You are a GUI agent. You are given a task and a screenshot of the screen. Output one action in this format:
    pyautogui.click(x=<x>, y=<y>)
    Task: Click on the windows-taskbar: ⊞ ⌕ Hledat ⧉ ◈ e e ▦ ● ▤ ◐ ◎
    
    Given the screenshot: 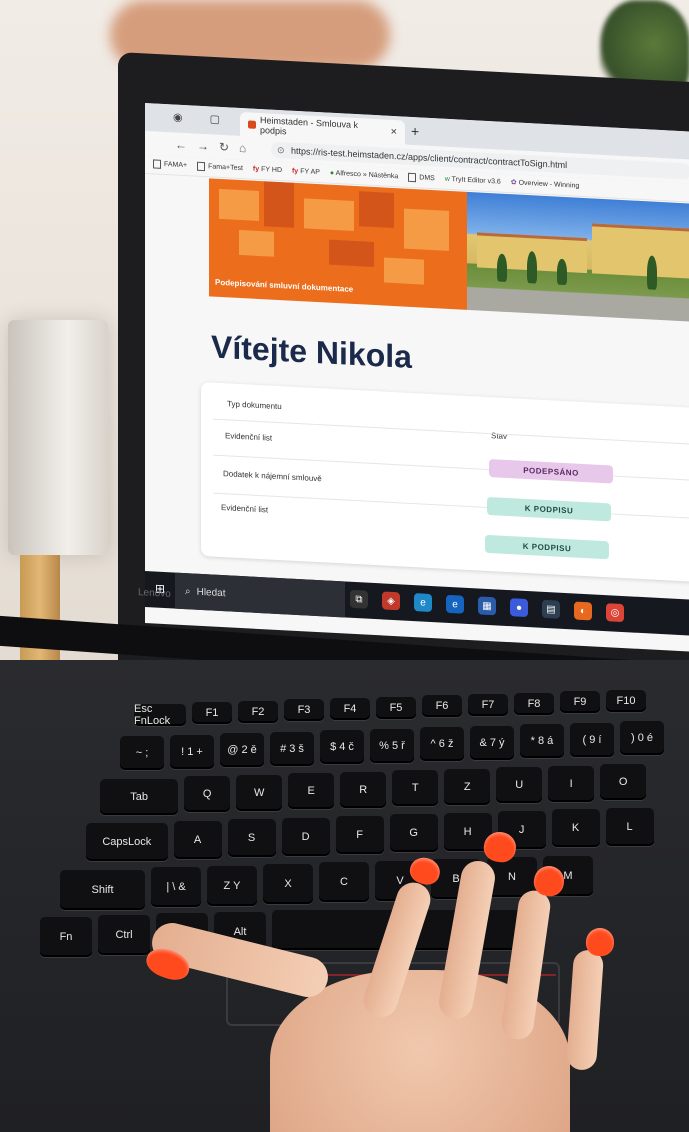 What is the action you would take?
    pyautogui.click(x=417, y=604)
    